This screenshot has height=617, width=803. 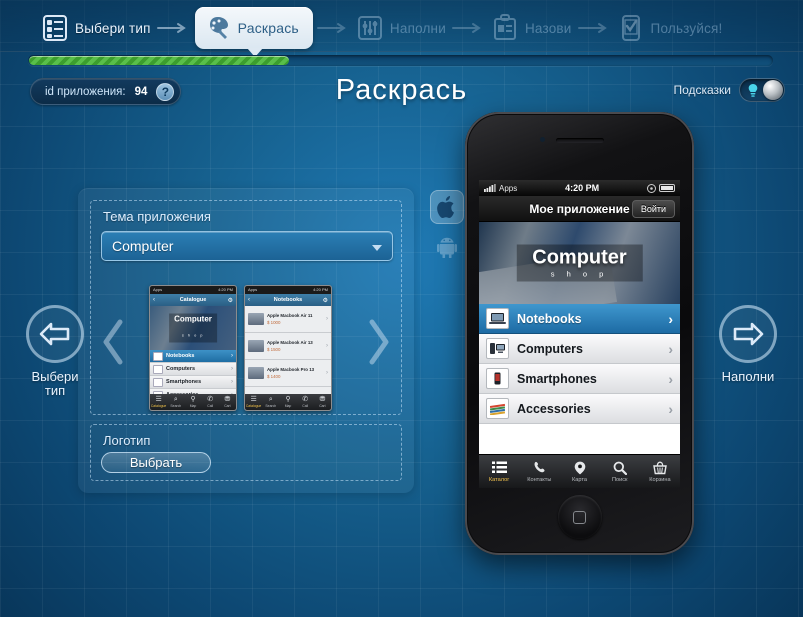 What do you see at coordinates (490, 188) in the screenshot?
I see `signal-icon` at bounding box center [490, 188].